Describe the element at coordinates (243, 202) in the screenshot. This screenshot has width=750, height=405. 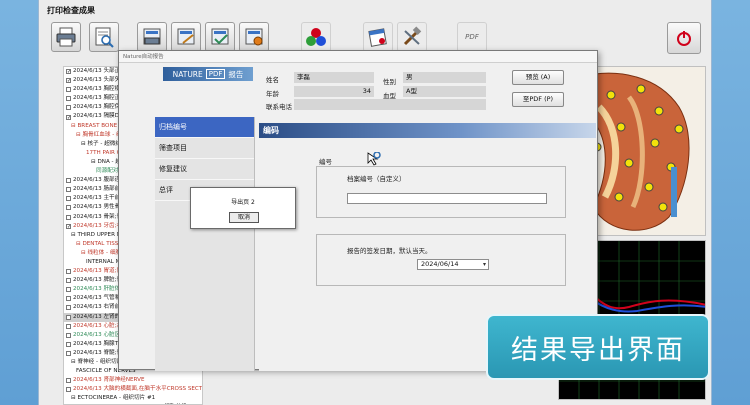
I see `dialog-message: 导出页 2` at that location.